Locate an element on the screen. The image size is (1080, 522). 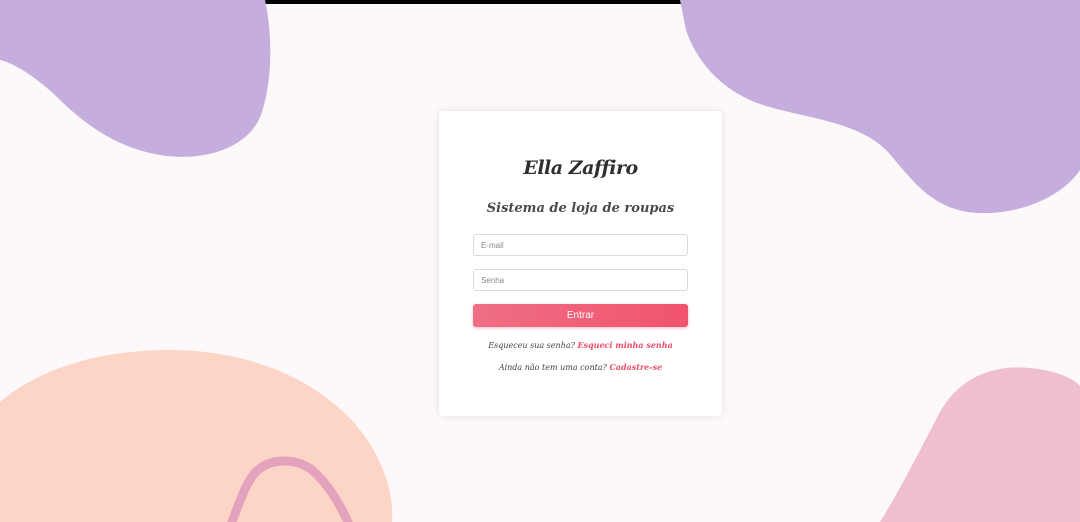
blob-pink-bottom-right is located at coordinates (980, 444).